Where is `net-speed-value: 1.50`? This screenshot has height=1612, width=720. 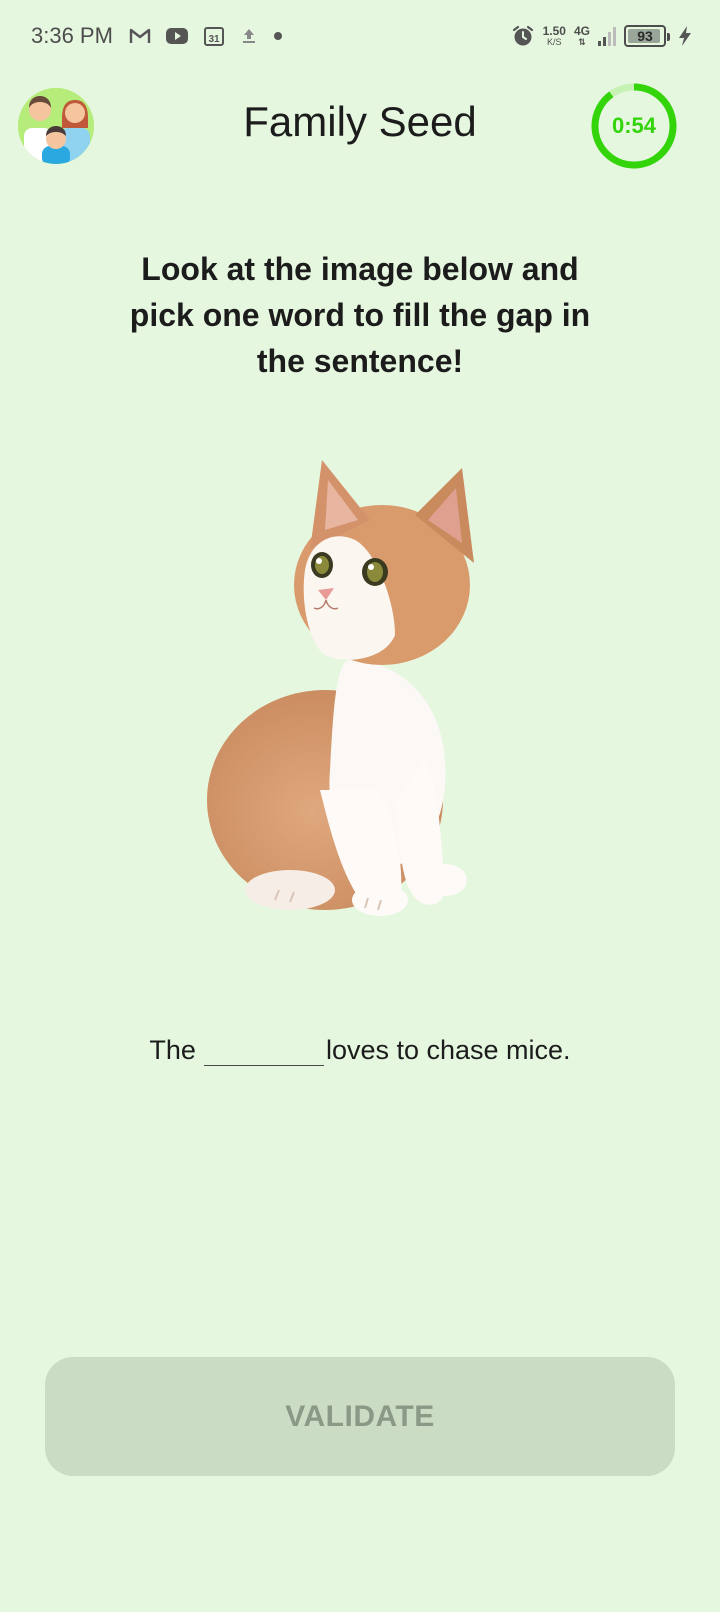
net-speed-value: 1.50 is located at coordinates (554, 31).